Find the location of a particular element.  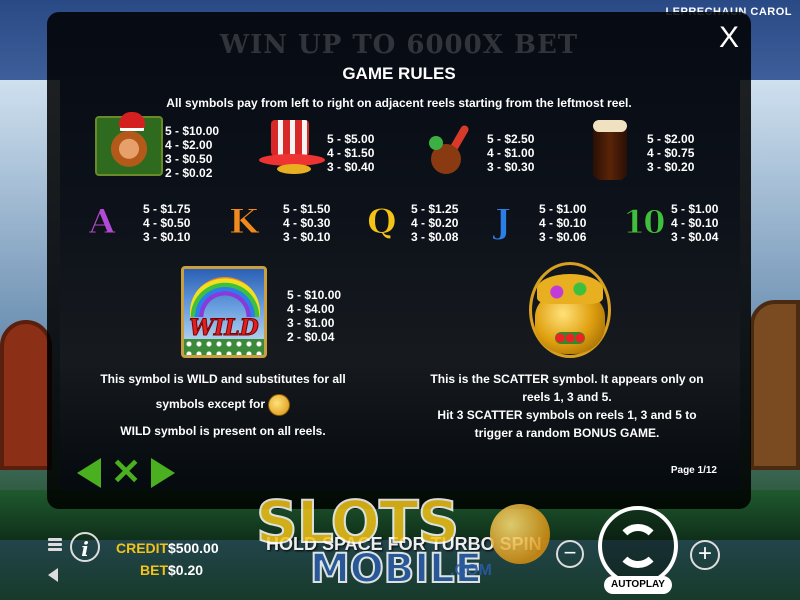

letter-a-paytable: 5 - $1.75 4 - $0.50 3 - $0.10 is located at coordinates (167, 223).